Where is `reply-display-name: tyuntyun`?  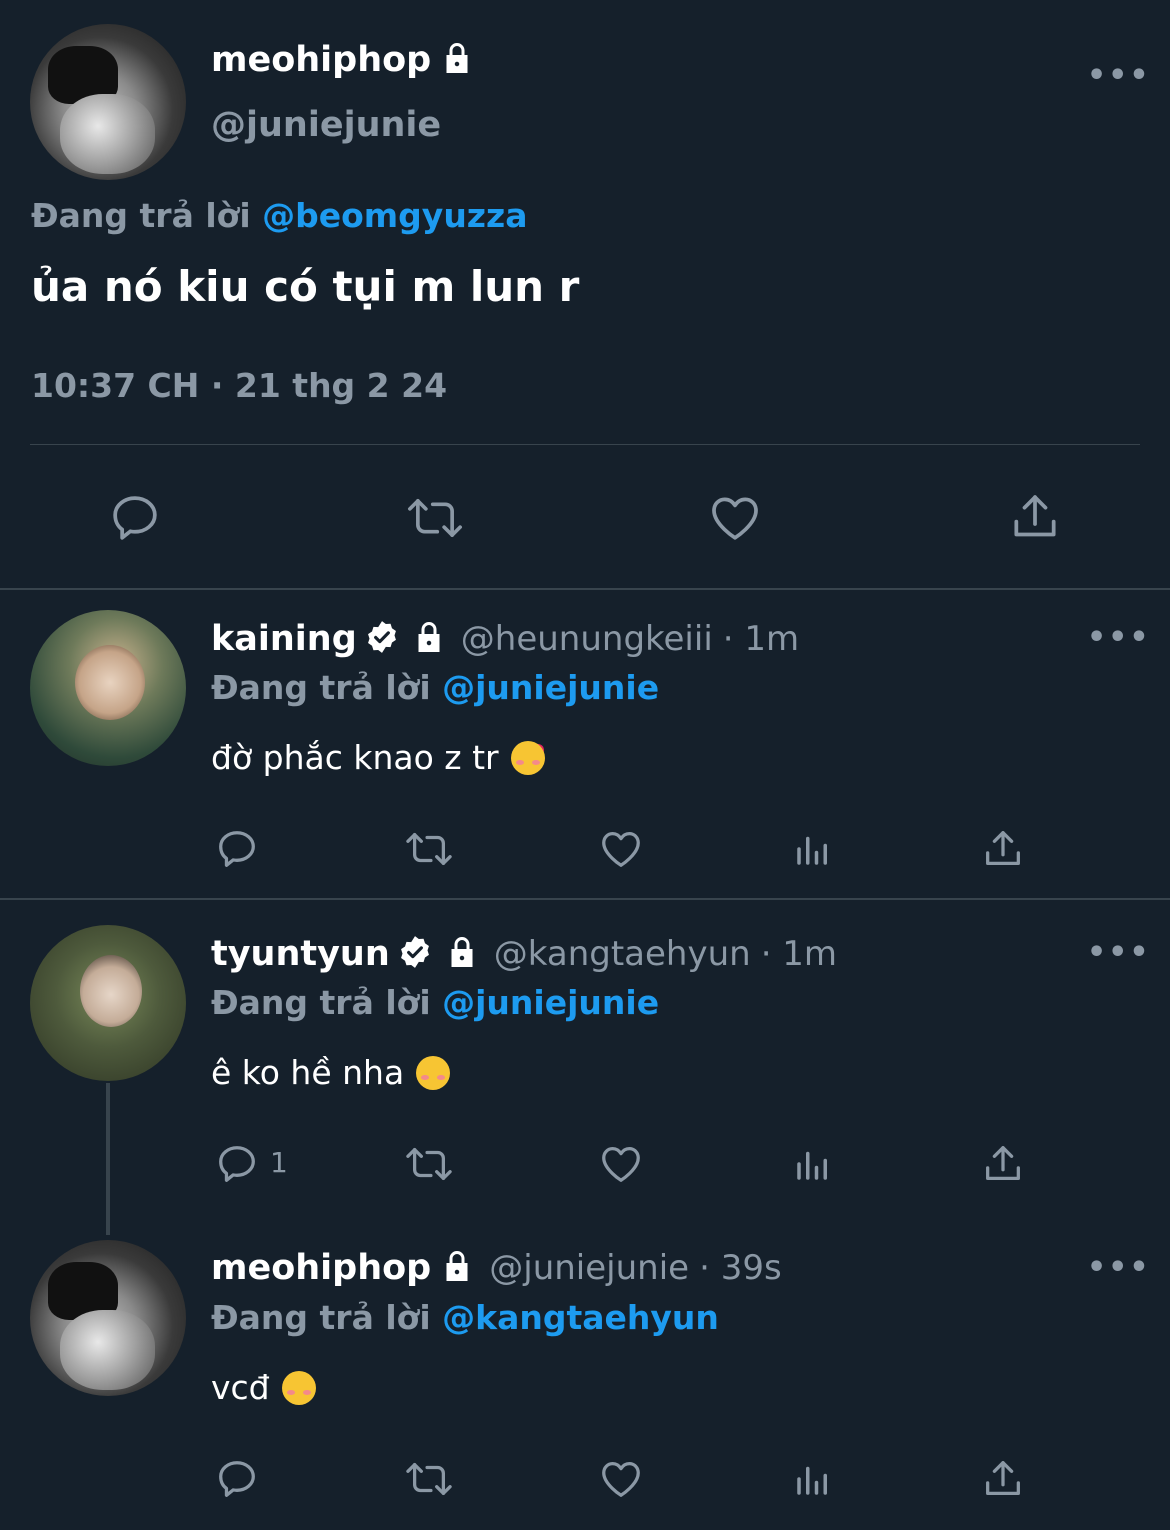
reply-display-name: tyuntyun is located at coordinates (300, 954).